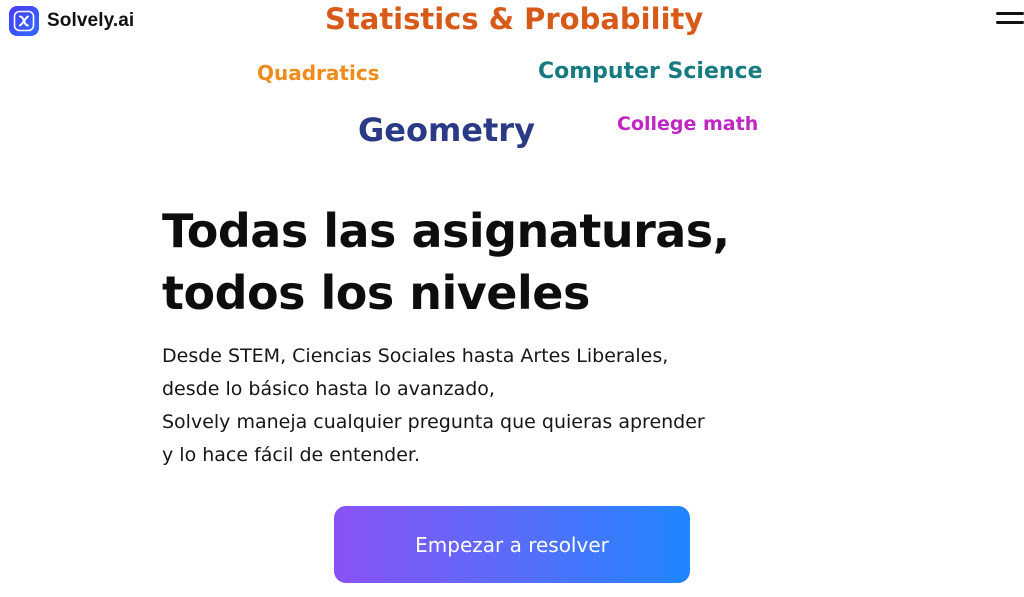 This screenshot has width=1024, height=597. Describe the element at coordinates (446, 262) in the screenshot. I see `hero-title: Todas las asignaturas, todos los niveles` at that location.